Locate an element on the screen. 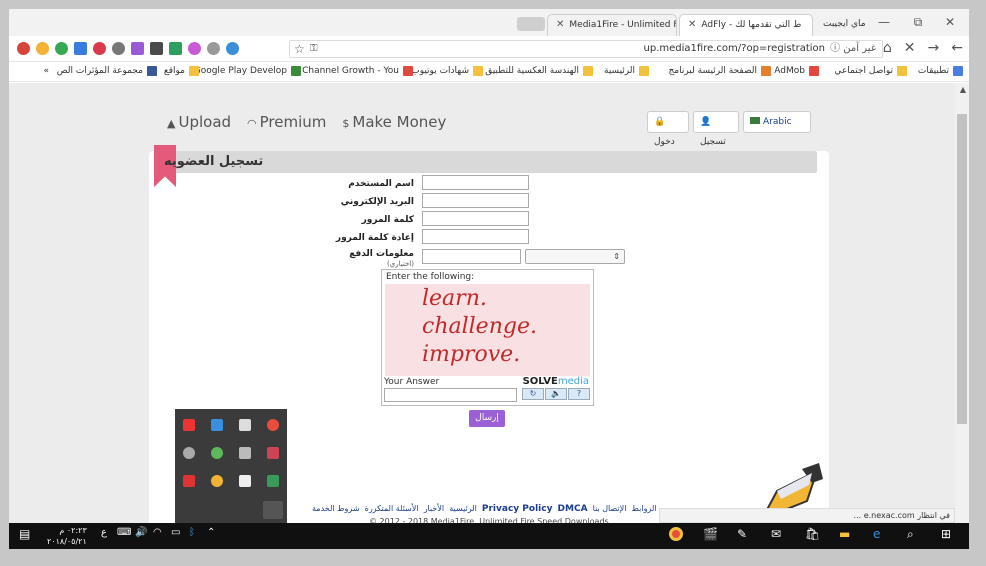 This screenshot has width=986, height=566. footer-link: الأخبار is located at coordinates (434, 508).